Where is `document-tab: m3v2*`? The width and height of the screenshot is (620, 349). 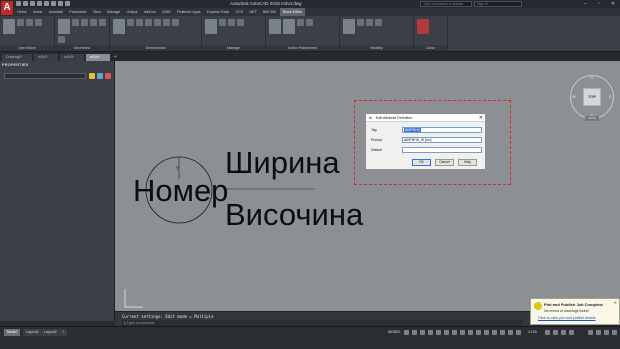 document-tab: m3v2* is located at coordinates (46, 57).